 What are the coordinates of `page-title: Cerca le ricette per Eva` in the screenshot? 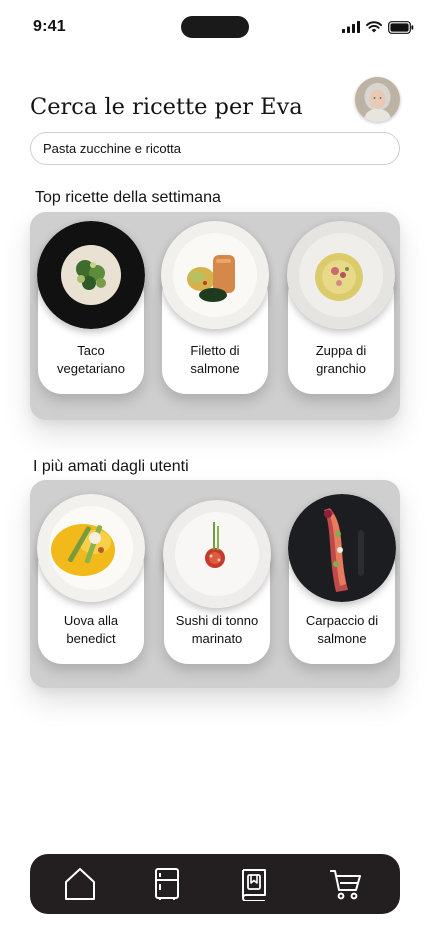 It's located at (166, 107).